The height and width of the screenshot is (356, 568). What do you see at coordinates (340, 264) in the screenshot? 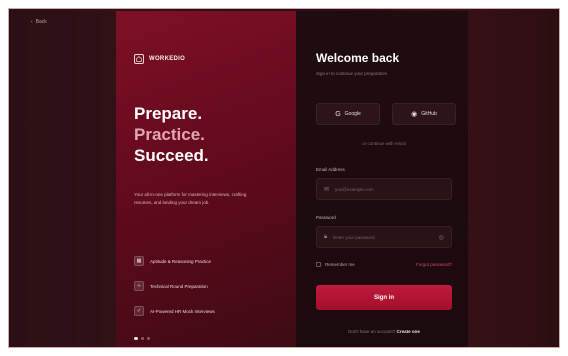
I see `remember-label: Remember me` at bounding box center [340, 264].